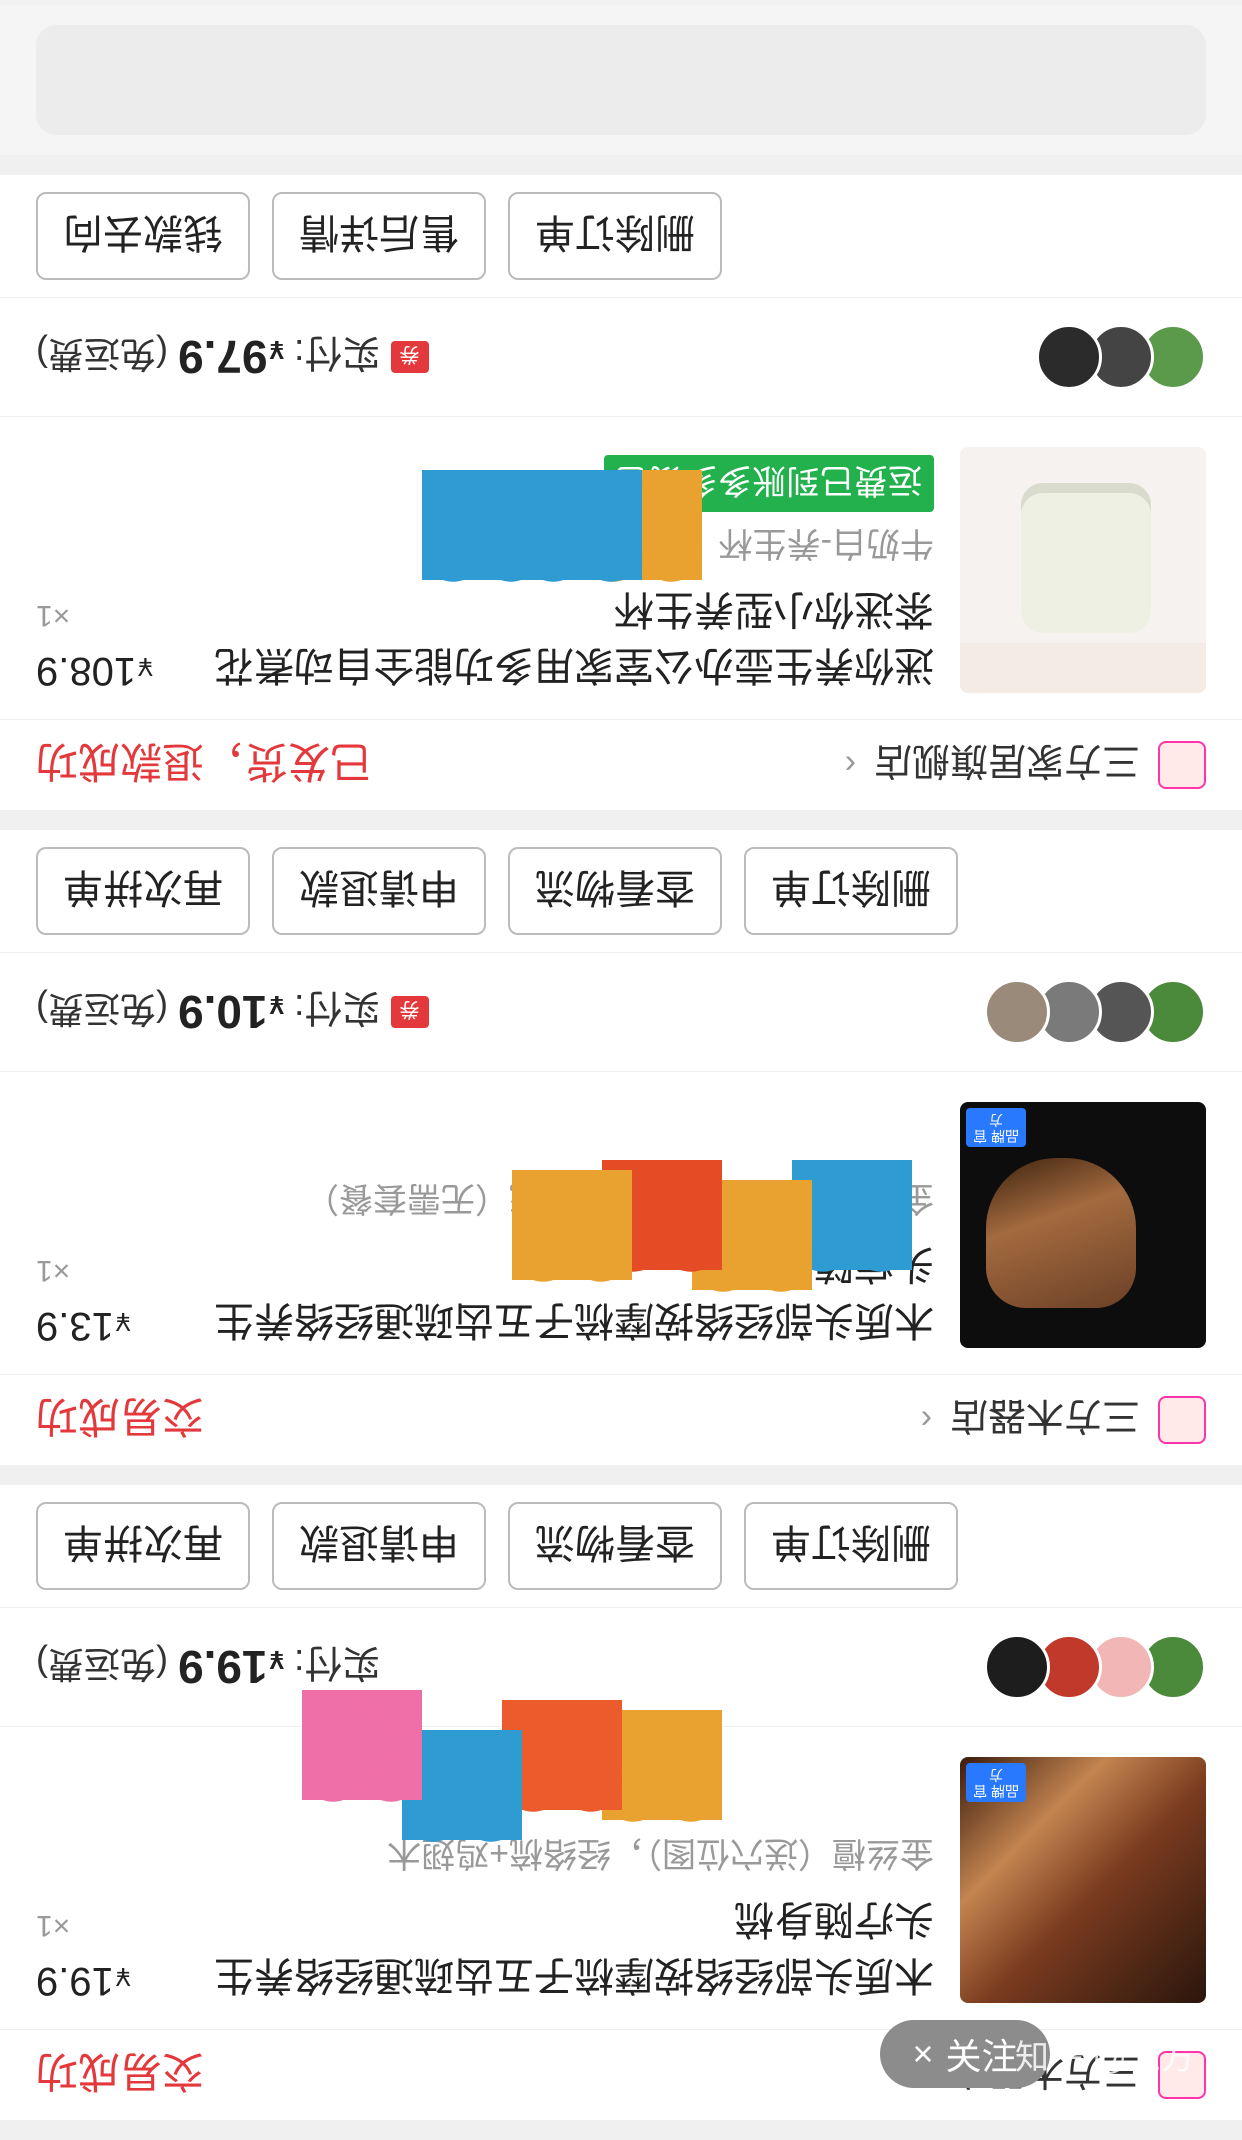  What do you see at coordinates (1105, 2058) in the screenshot?
I see `watermark-text: 知乎 @三方` at bounding box center [1105, 2058].